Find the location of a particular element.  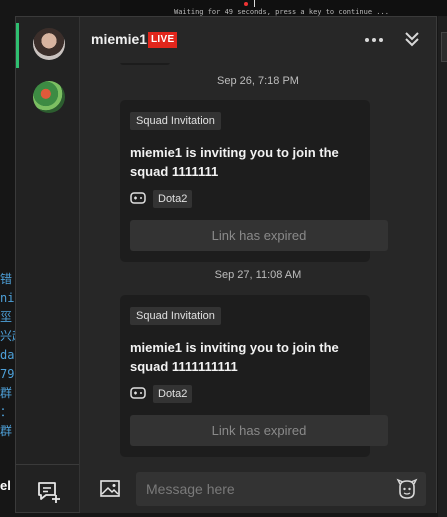

message-timestamp: Sep 26, 7:18 PM is located at coordinates (258, 81).